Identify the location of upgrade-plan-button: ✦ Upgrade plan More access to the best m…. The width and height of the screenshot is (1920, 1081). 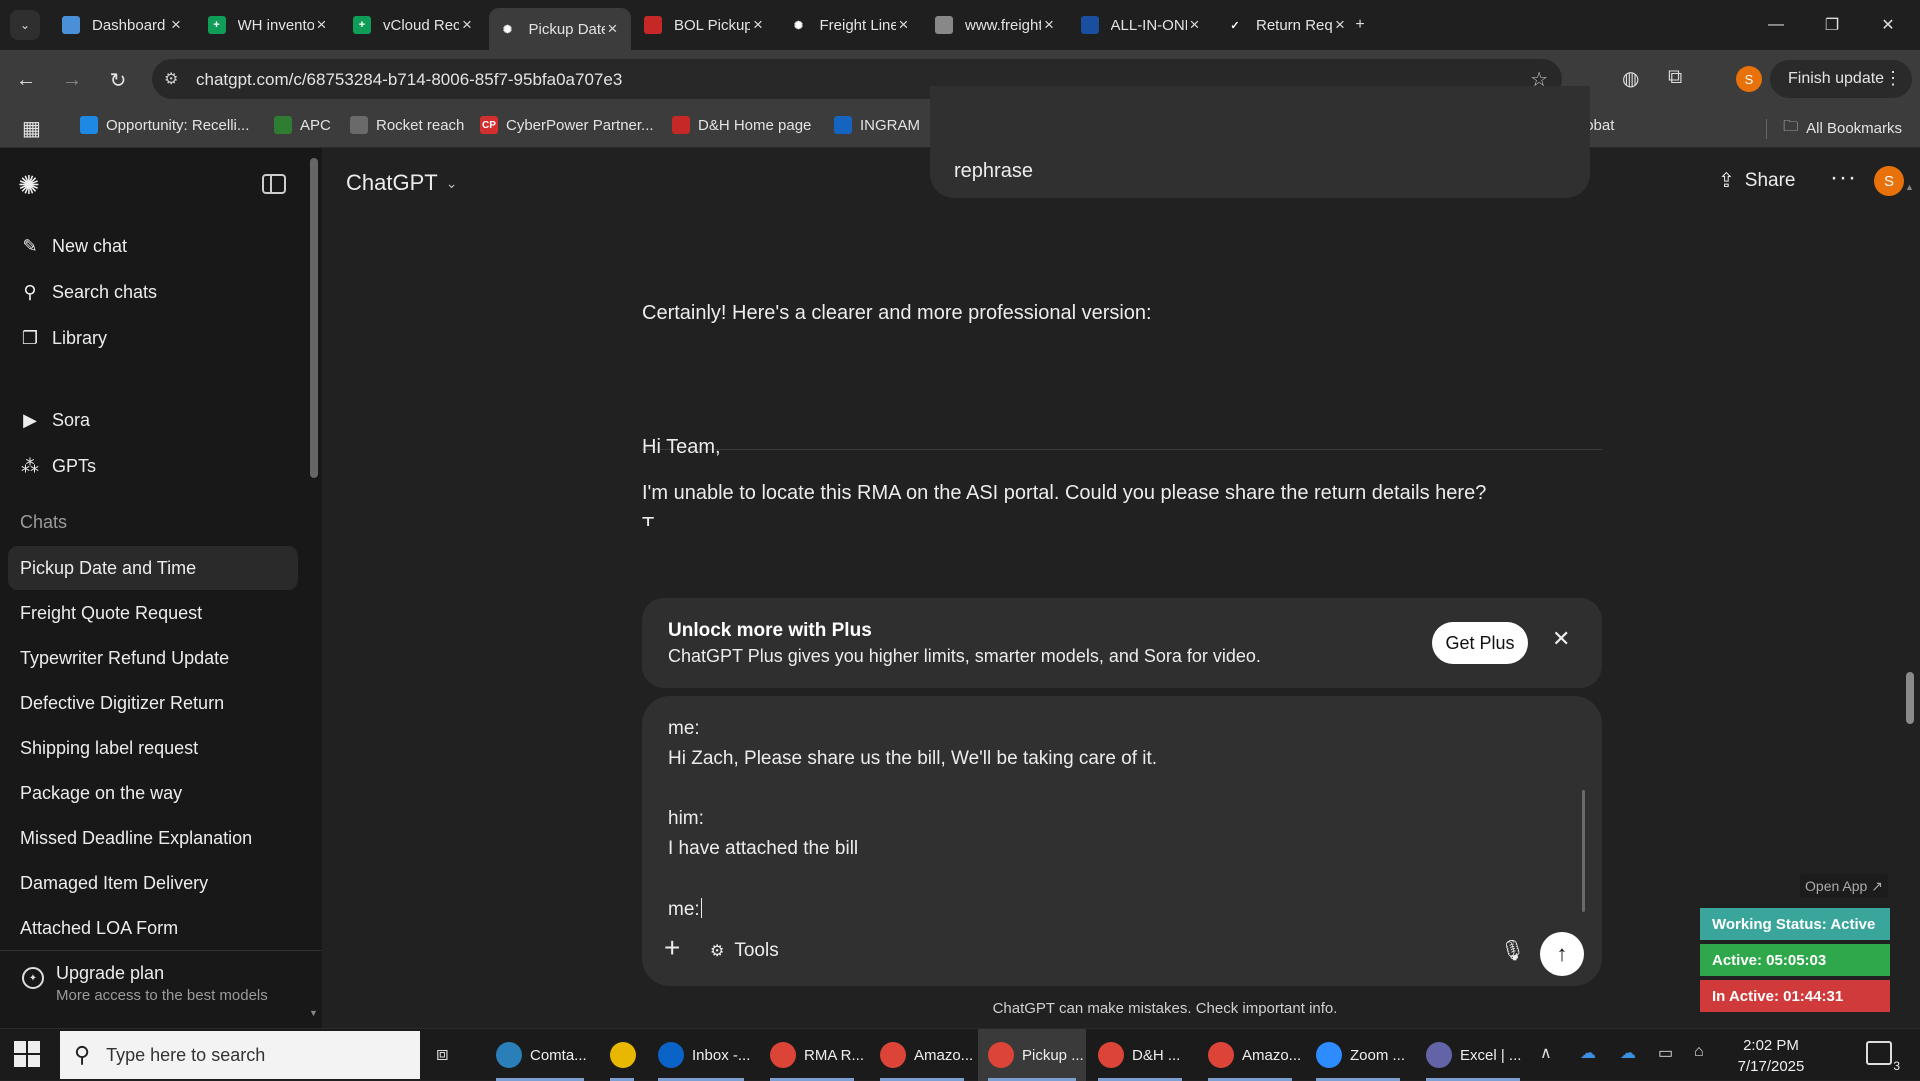
(161, 989).